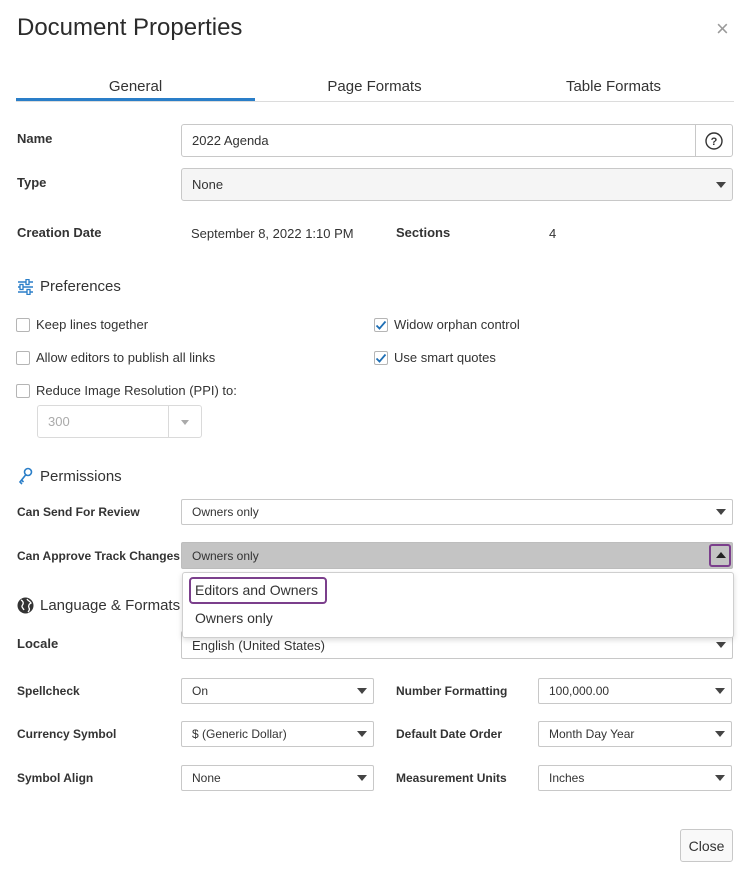  Describe the element at coordinates (48, 691) in the screenshot. I see `spellcheck-label: Spellcheck` at that location.